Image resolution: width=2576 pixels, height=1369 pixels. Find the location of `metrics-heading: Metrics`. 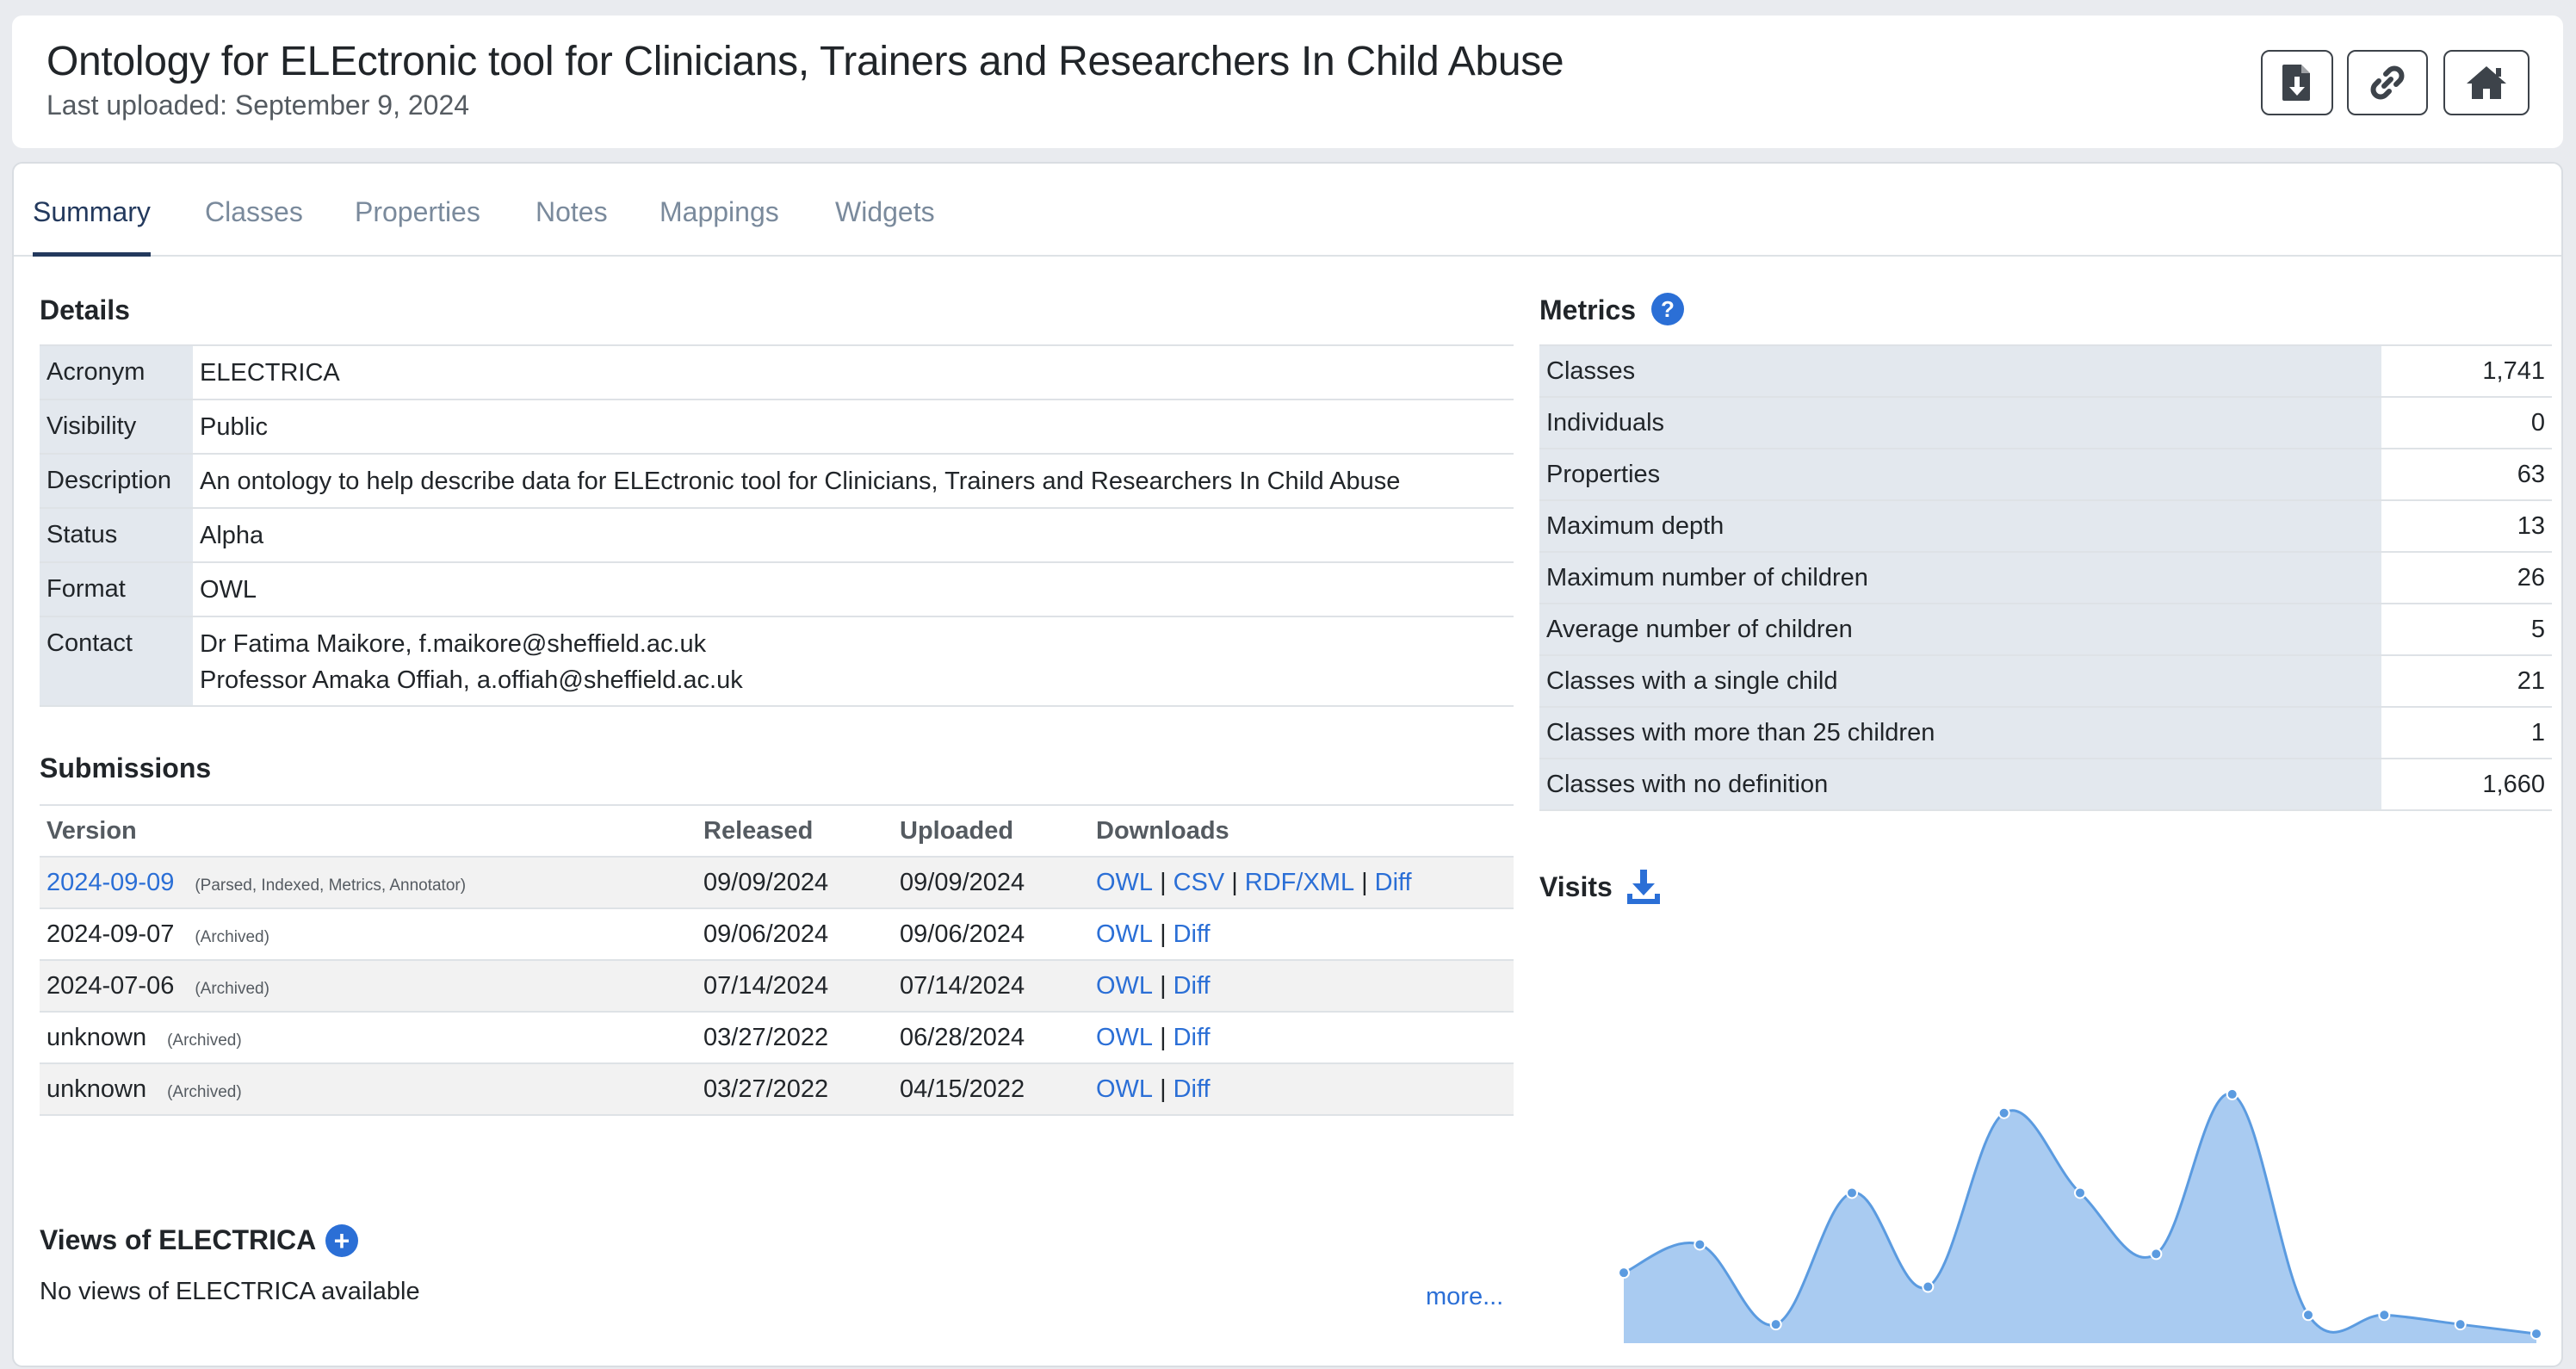

metrics-heading: Metrics is located at coordinates (1588, 309).